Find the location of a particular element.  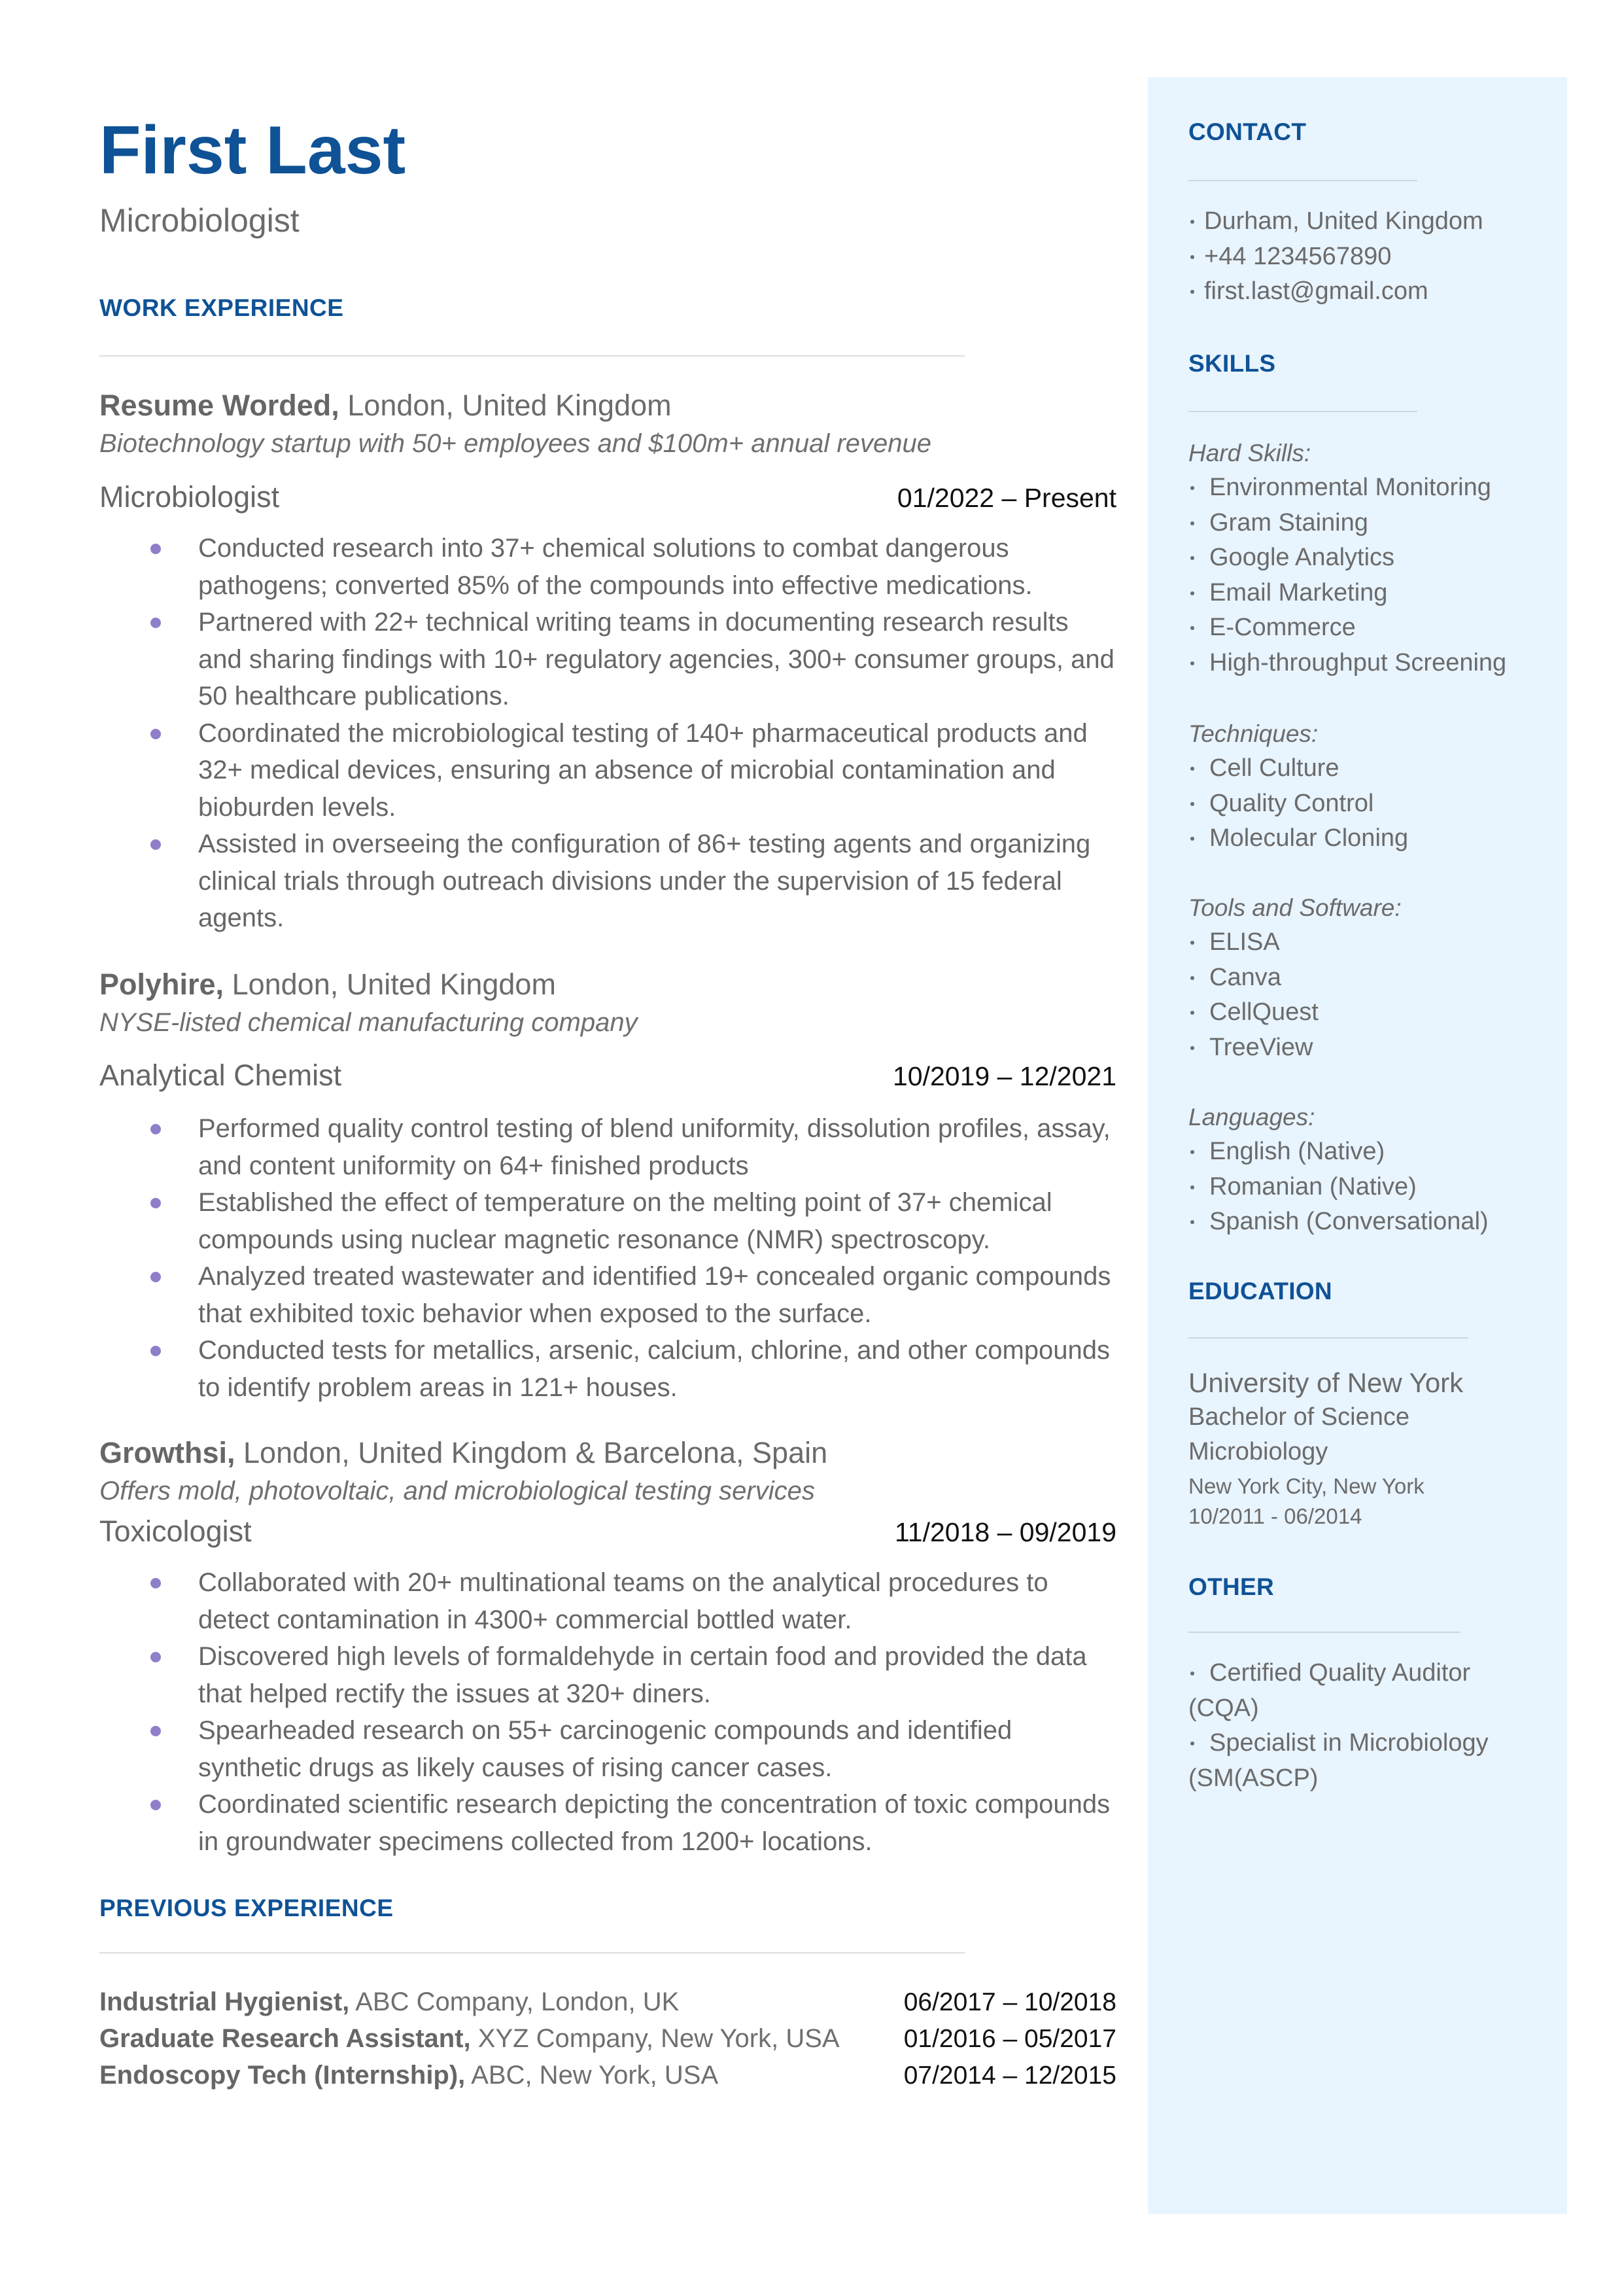

previous-dates: 06/2017 – 10/2018 is located at coordinates (1009, 2002).